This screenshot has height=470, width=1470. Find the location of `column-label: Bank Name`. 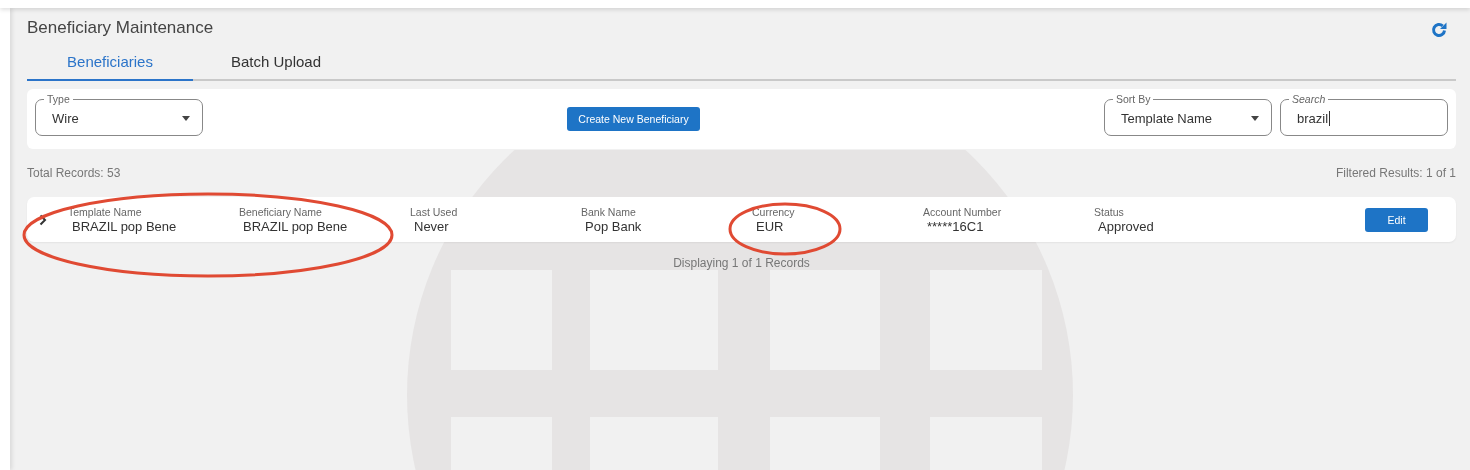

column-label: Bank Name is located at coordinates (609, 211).